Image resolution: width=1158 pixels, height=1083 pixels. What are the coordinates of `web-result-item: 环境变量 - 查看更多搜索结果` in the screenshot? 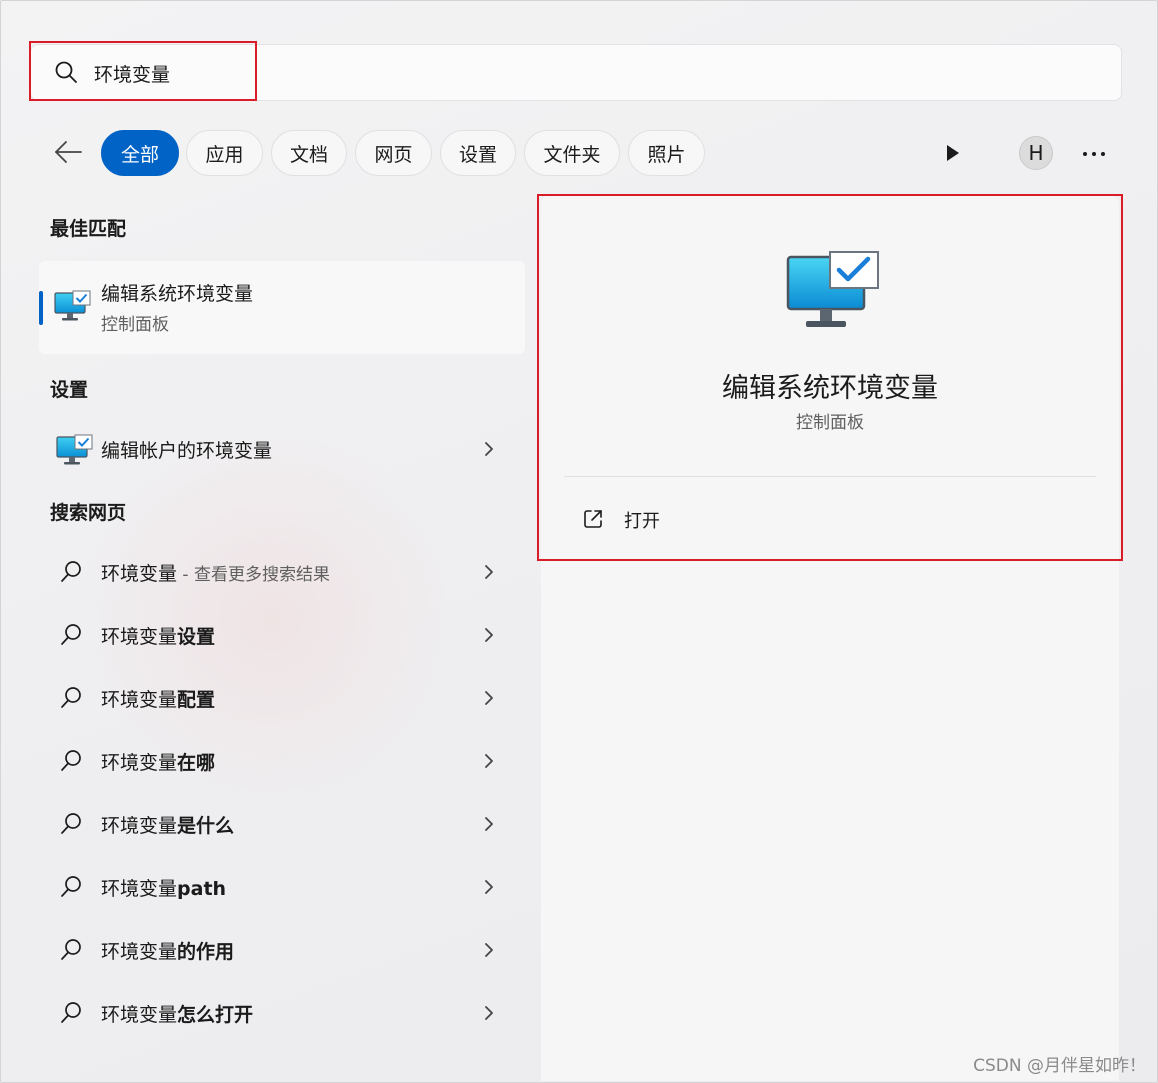 It's located at (285, 572).